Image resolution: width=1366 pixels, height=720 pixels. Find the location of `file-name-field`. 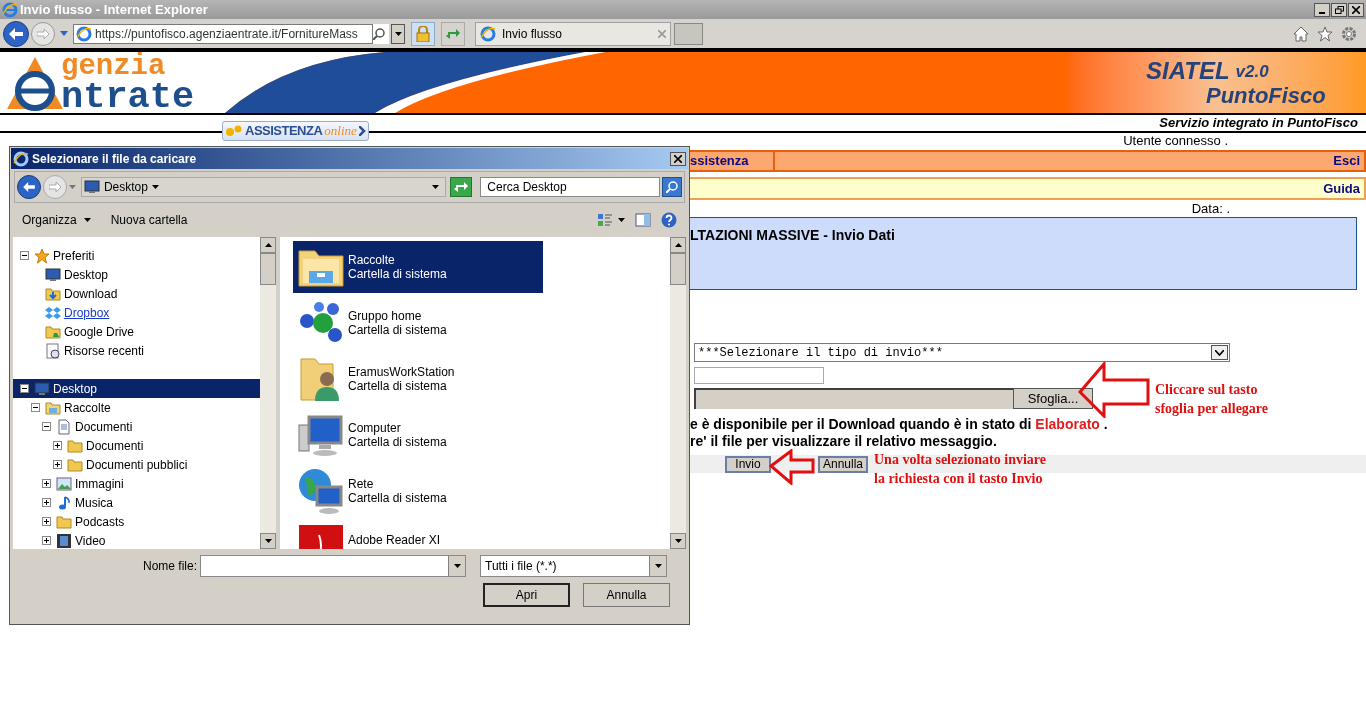

file-name-field is located at coordinates (333, 566).